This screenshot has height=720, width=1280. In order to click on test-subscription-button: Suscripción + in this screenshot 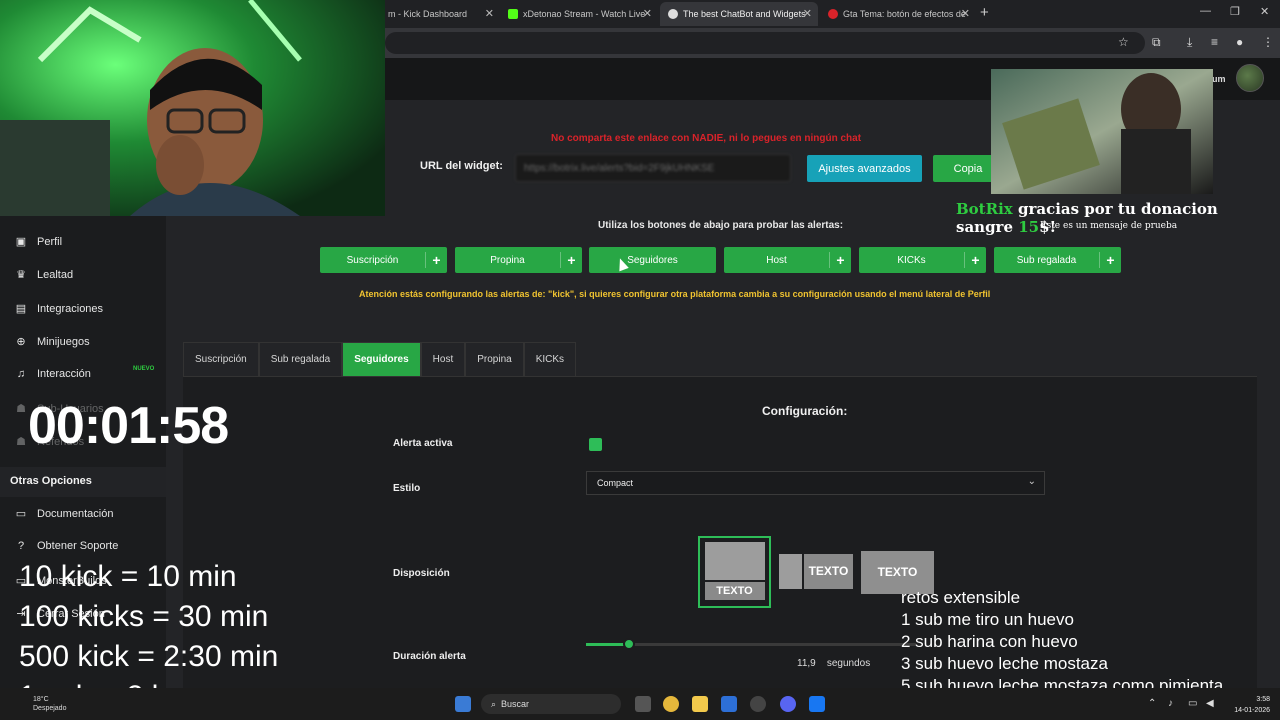, I will do `click(383, 260)`.